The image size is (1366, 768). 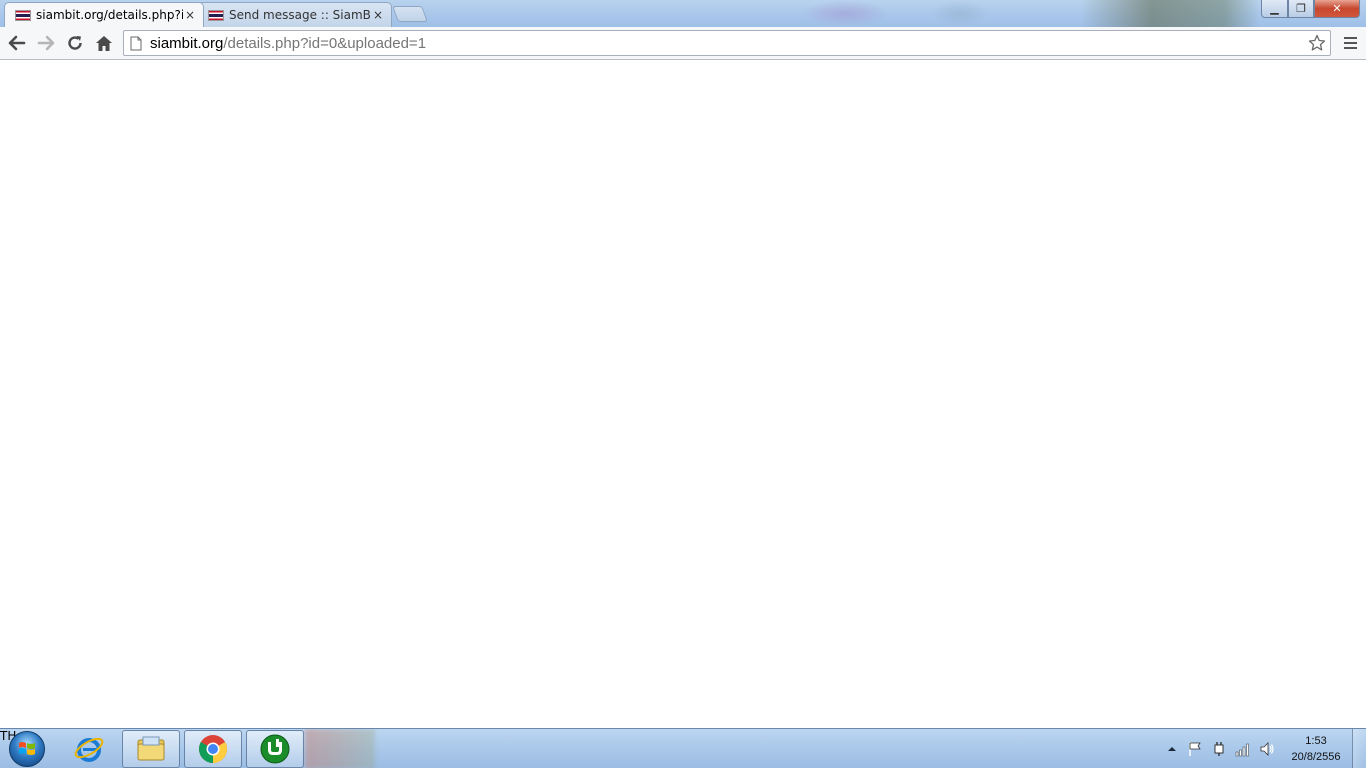 I want to click on volume-speaker-icon, so click(x=1267, y=749).